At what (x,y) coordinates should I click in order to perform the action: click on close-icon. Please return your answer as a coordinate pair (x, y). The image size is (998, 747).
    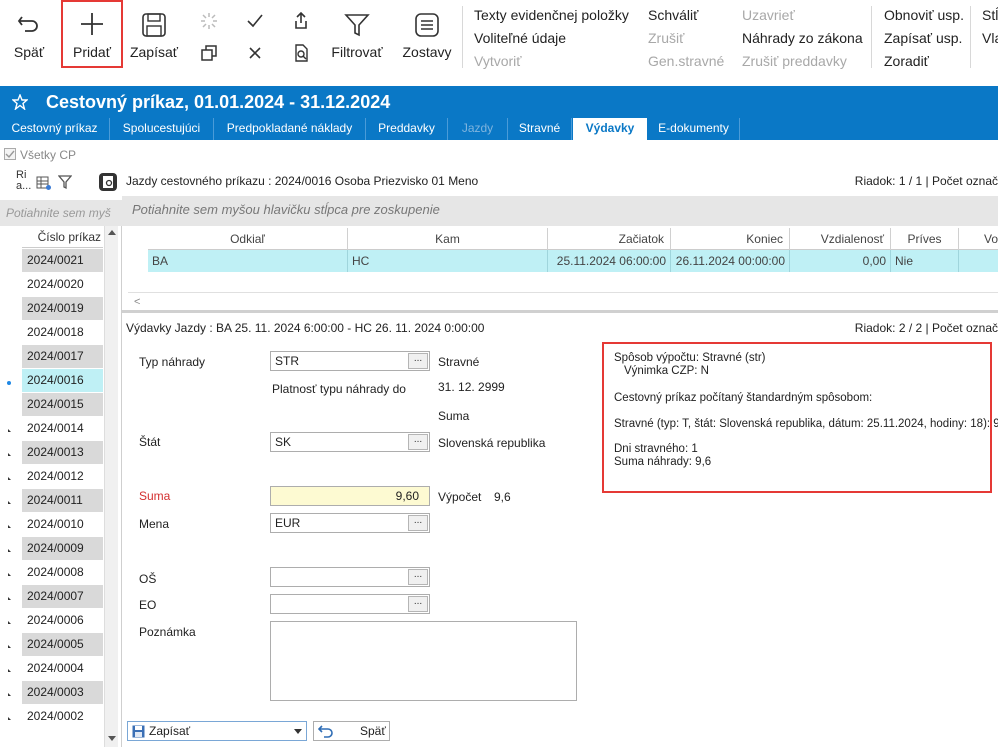
    Looking at the image, I should click on (255, 53).